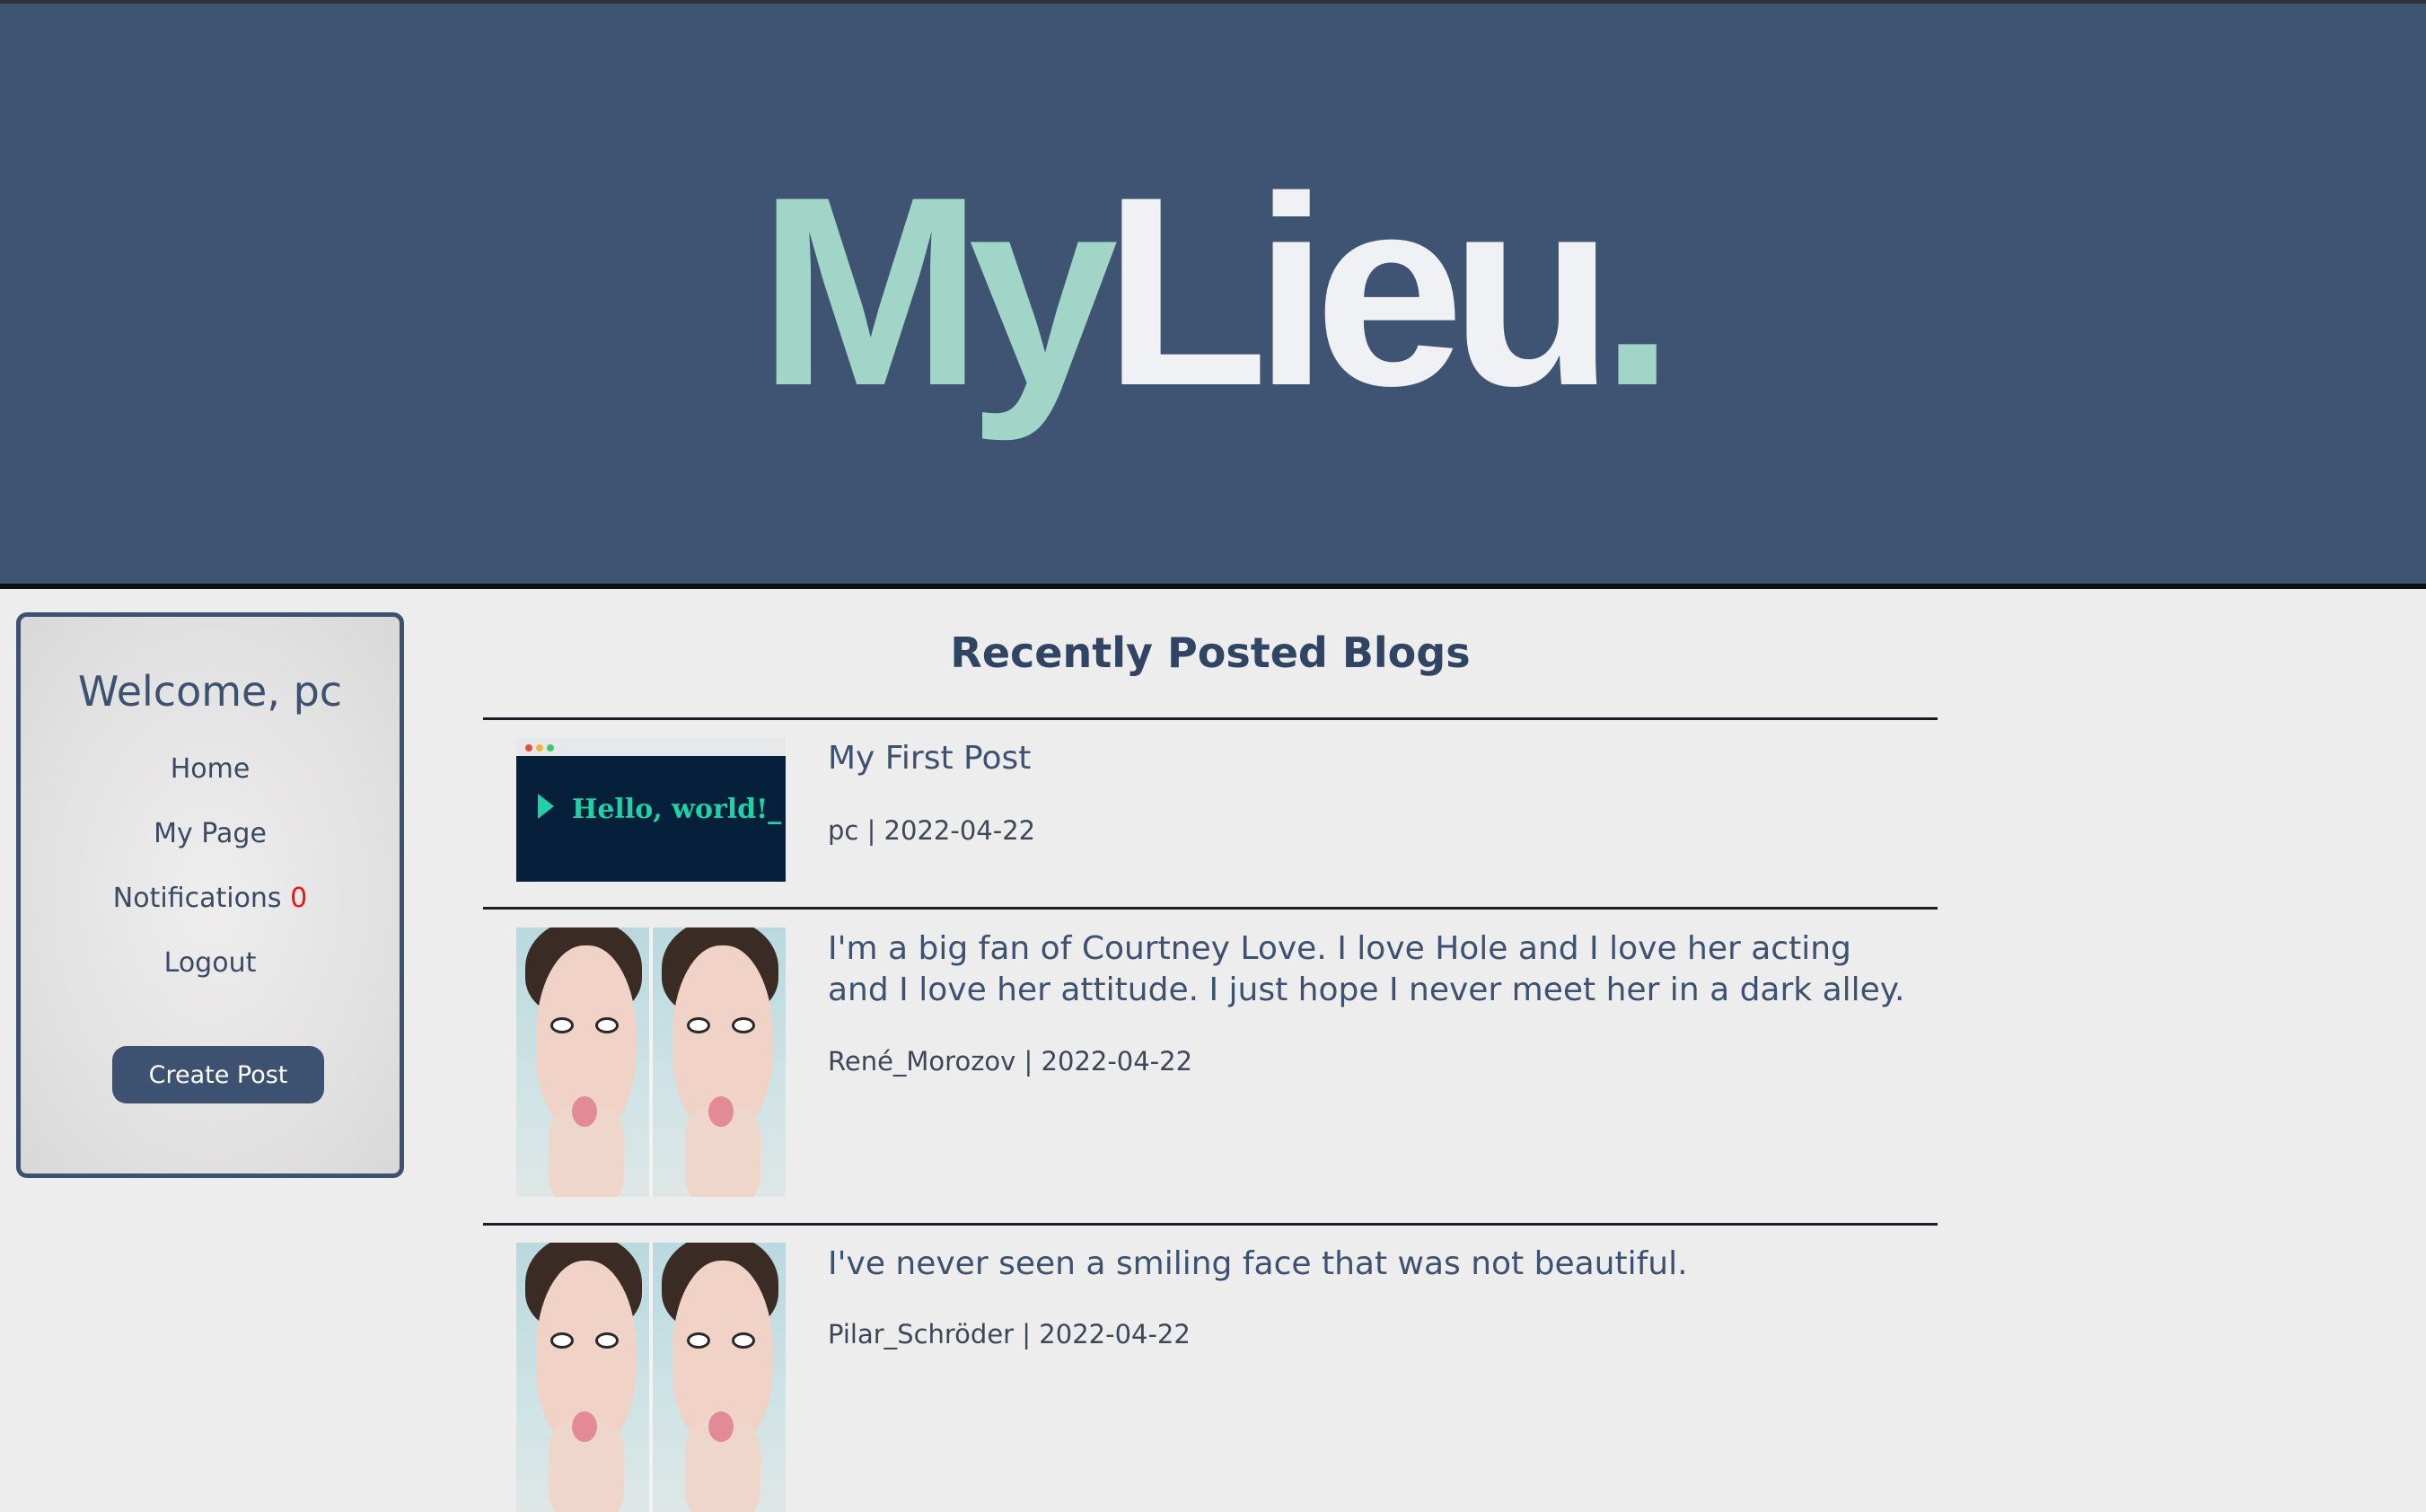  What do you see at coordinates (210, 691) in the screenshot?
I see `welcome-message: Welcome, pc` at bounding box center [210, 691].